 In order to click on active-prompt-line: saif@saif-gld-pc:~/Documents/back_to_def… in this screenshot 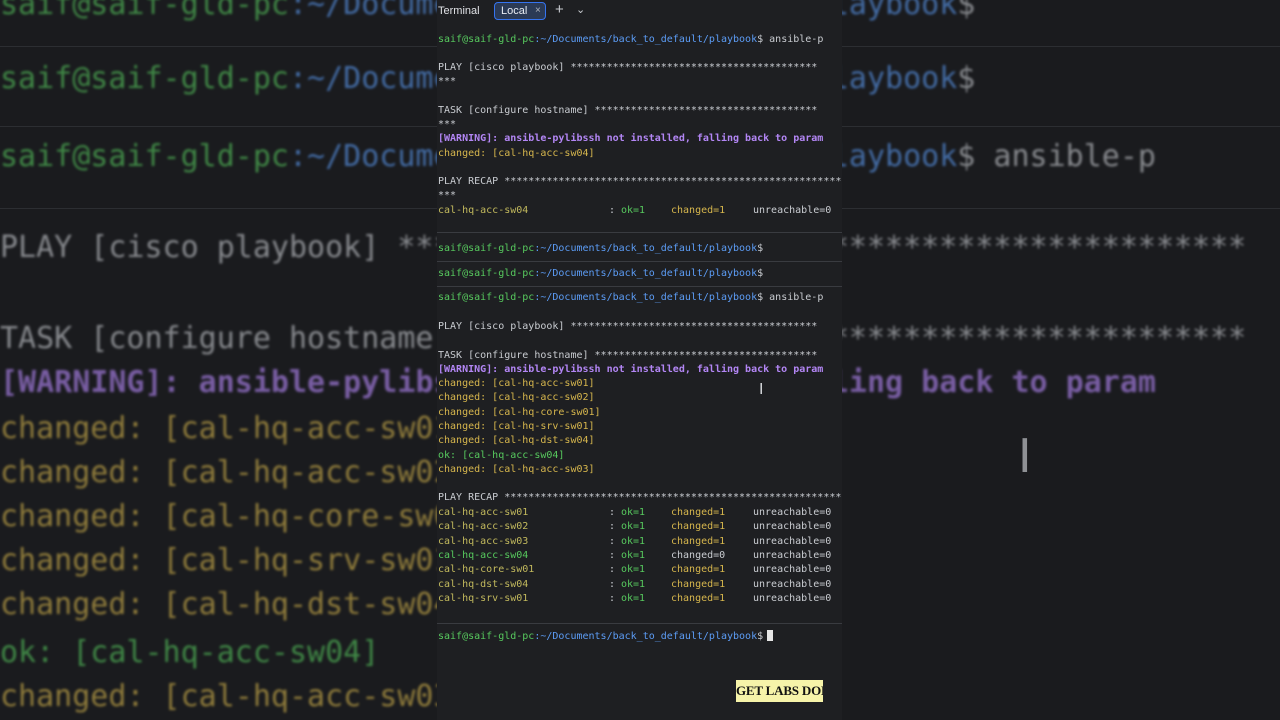, I will do `click(640, 637)`.